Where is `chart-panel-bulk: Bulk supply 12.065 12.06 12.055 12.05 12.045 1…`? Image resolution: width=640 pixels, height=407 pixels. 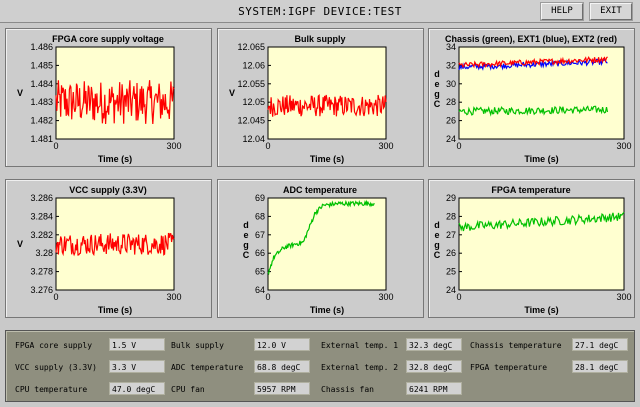 chart-panel-bulk: Bulk supply 12.065 12.06 12.055 12.05 12.045 1… is located at coordinates (320, 97).